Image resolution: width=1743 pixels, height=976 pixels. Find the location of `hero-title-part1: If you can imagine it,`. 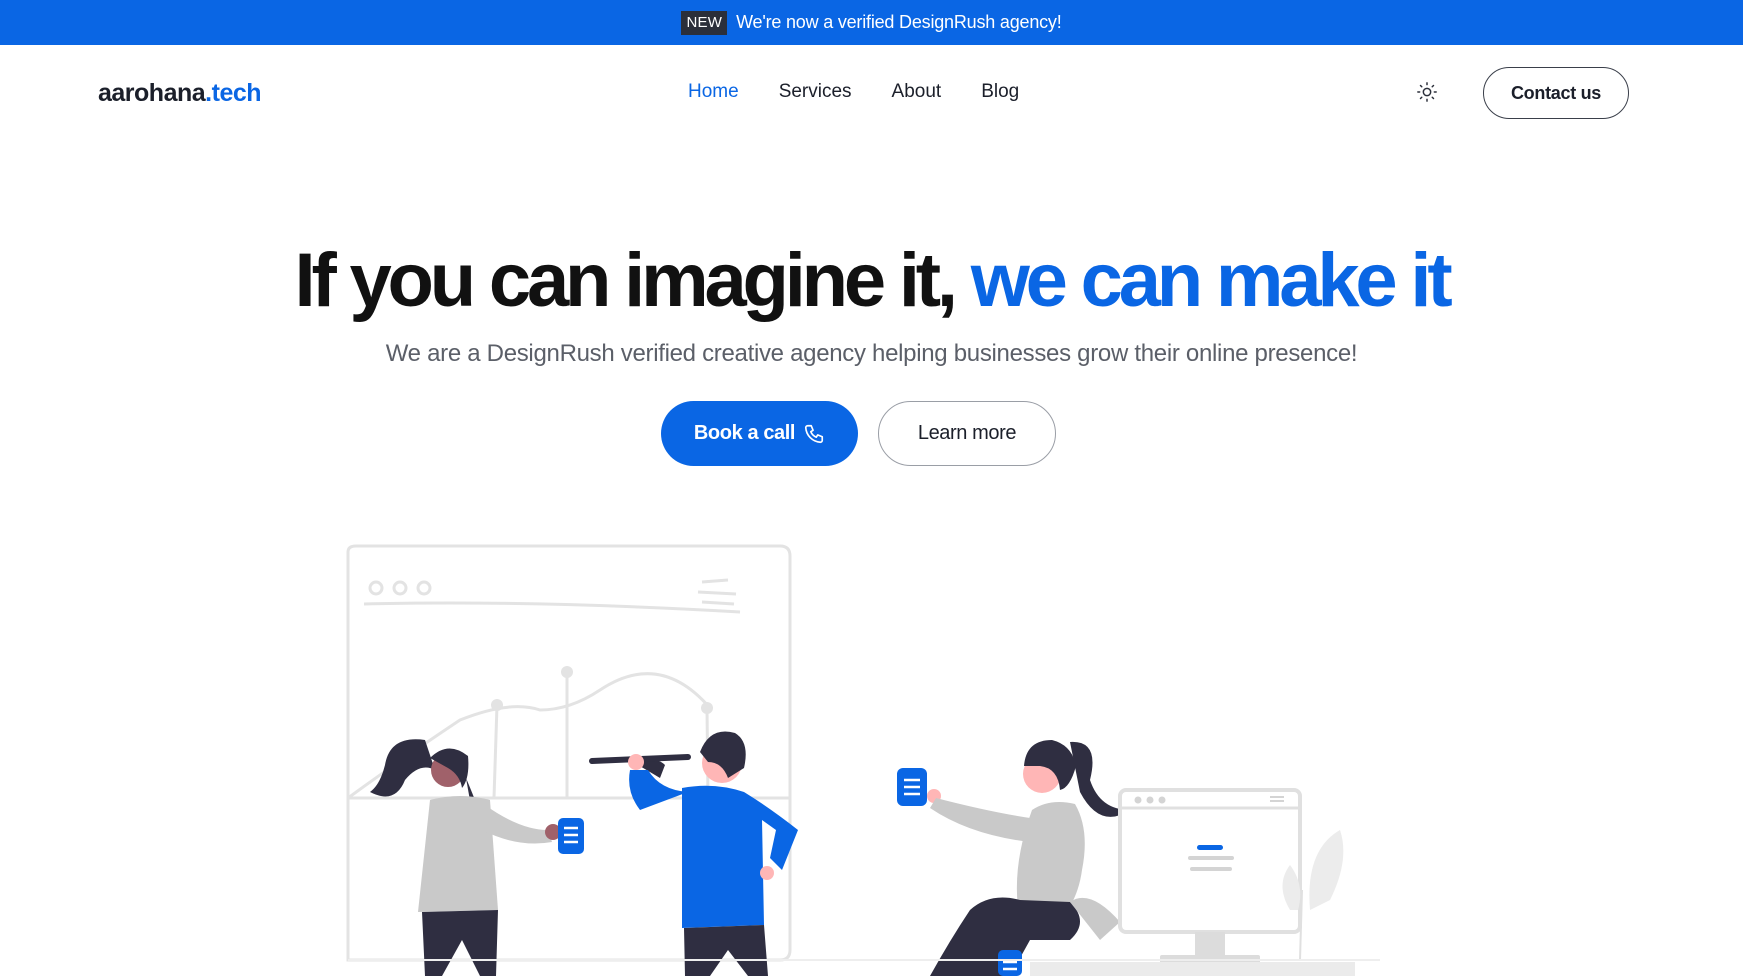

hero-title-part1: If you can imagine it, is located at coordinates (626, 280).